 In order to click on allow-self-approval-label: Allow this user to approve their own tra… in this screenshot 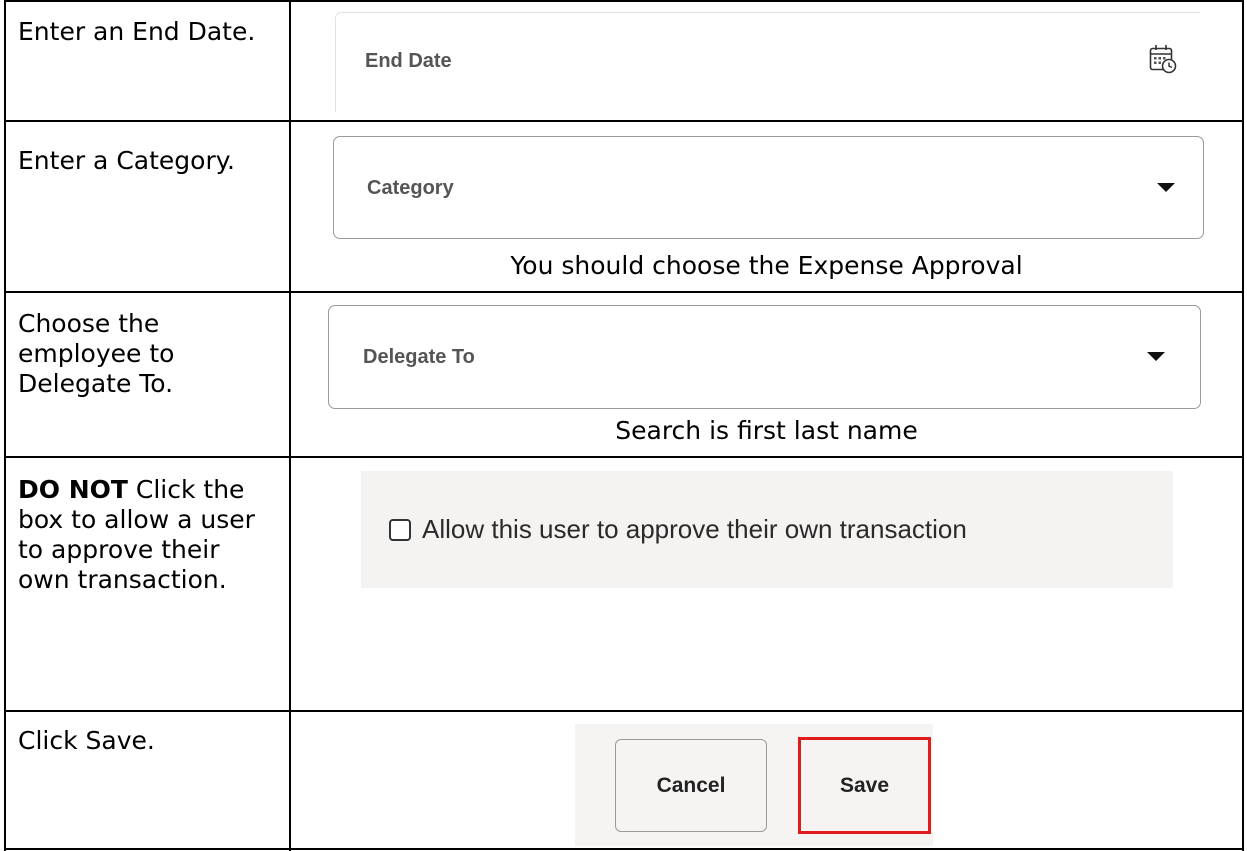, I will do `click(694, 529)`.